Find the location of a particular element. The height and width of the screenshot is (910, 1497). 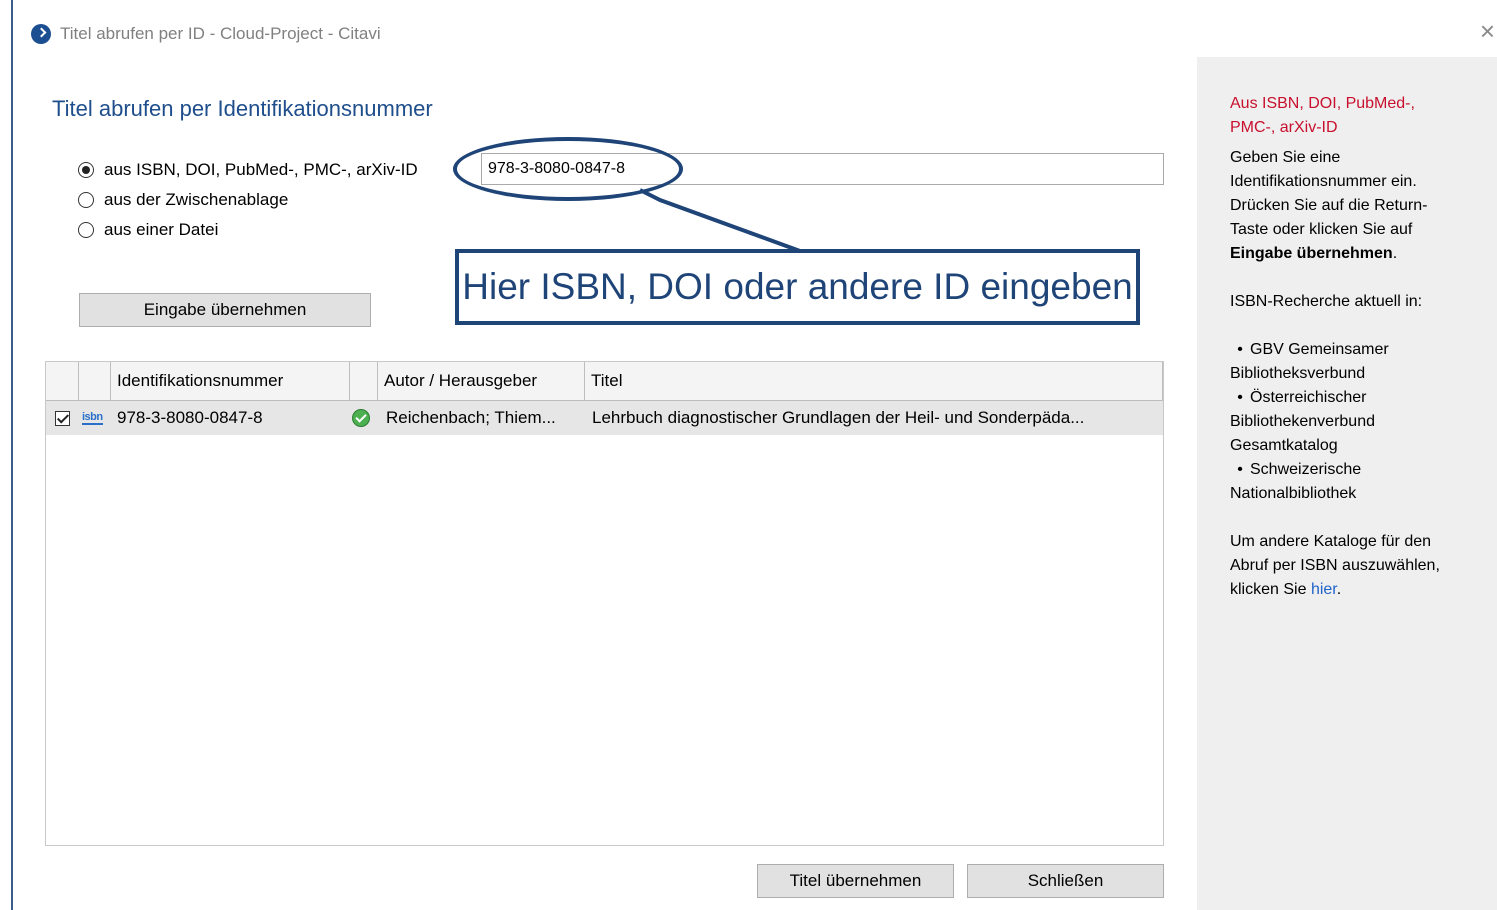

page-heading: Titel abrufen per Identifikationsnummer is located at coordinates (242, 108).